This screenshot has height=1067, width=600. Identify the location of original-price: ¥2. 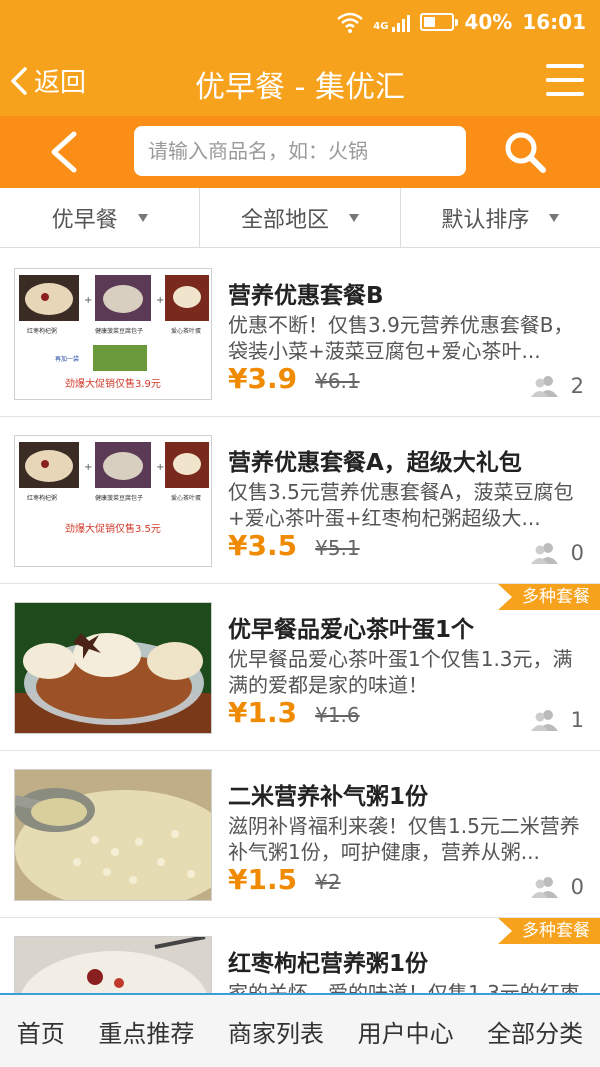
(328, 882).